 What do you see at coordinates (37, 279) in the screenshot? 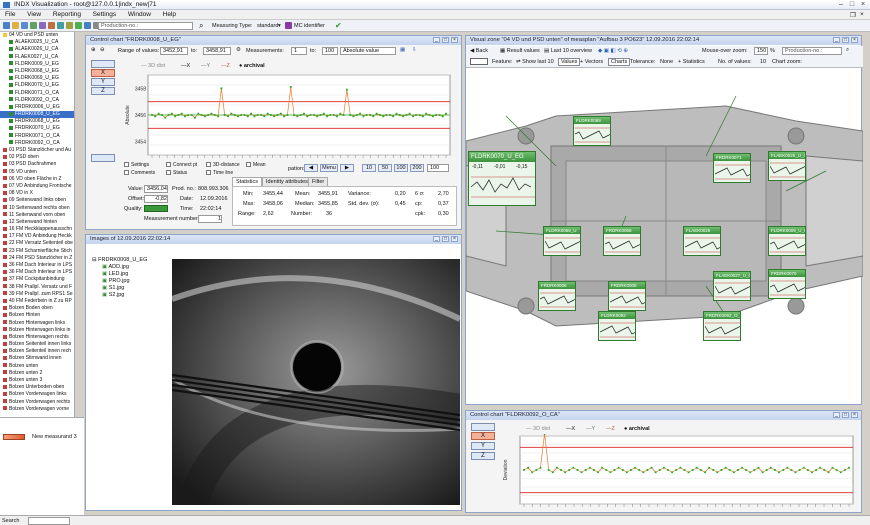
I see `tree-item: 37 FM Cockpitanbindung` at bounding box center [37, 279].